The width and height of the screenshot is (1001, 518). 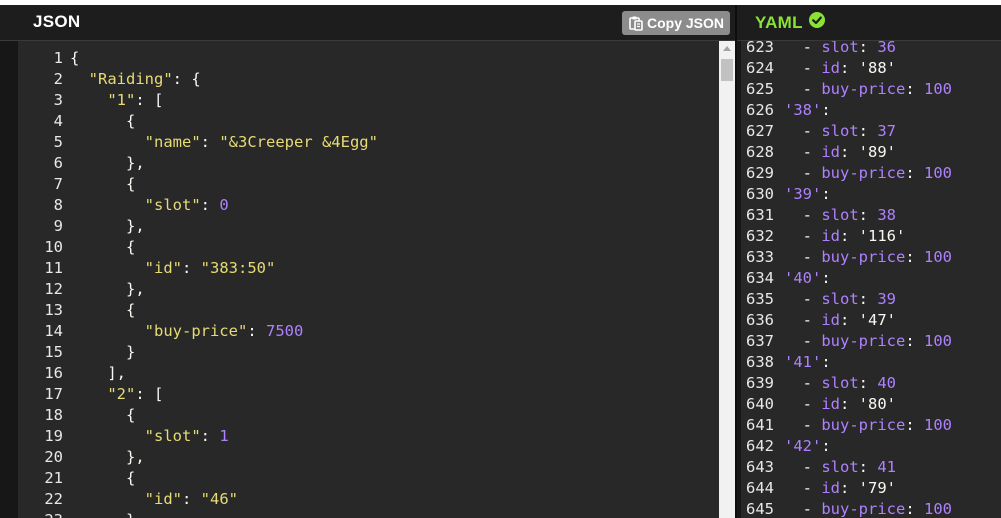 What do you see at coordinates (886, 299) in the screenshot?
I see `yaml-token: 39` at bounding box center [886, 299].